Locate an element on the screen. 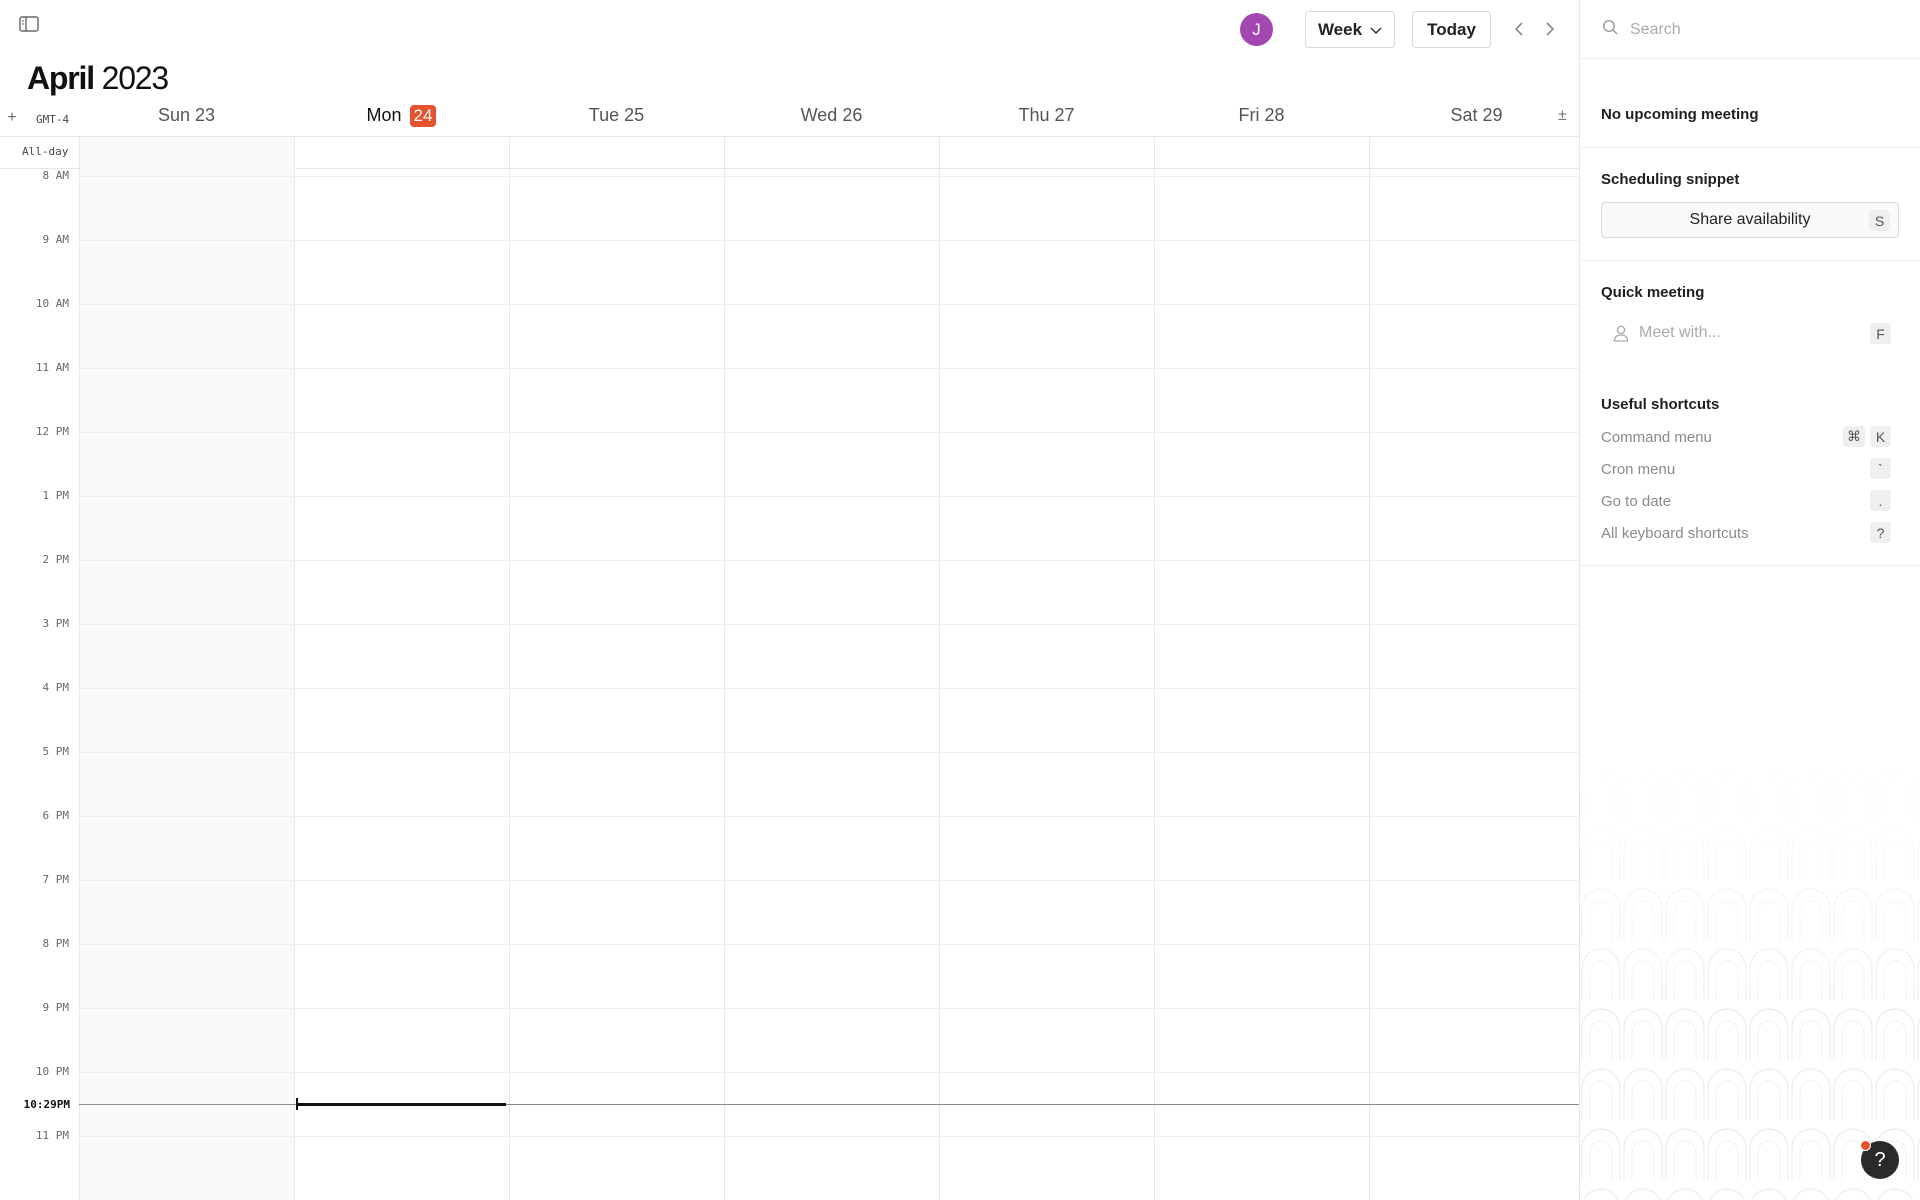  shortcut-keys: . is located at coordinates (1880, 500).